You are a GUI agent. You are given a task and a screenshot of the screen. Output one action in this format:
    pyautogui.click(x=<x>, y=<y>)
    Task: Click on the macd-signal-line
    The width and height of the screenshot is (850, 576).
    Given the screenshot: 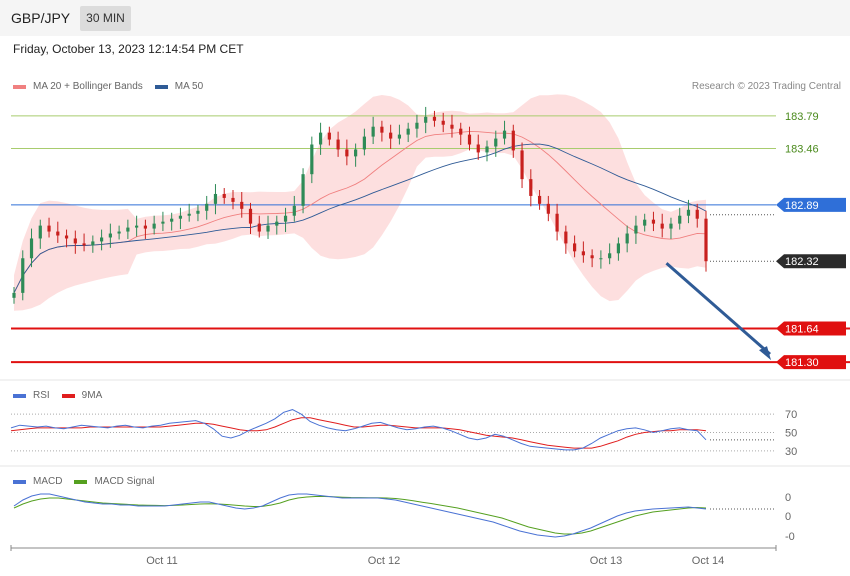 What is the action you would take?
    pyautogui.click(x=360, y=515)
    